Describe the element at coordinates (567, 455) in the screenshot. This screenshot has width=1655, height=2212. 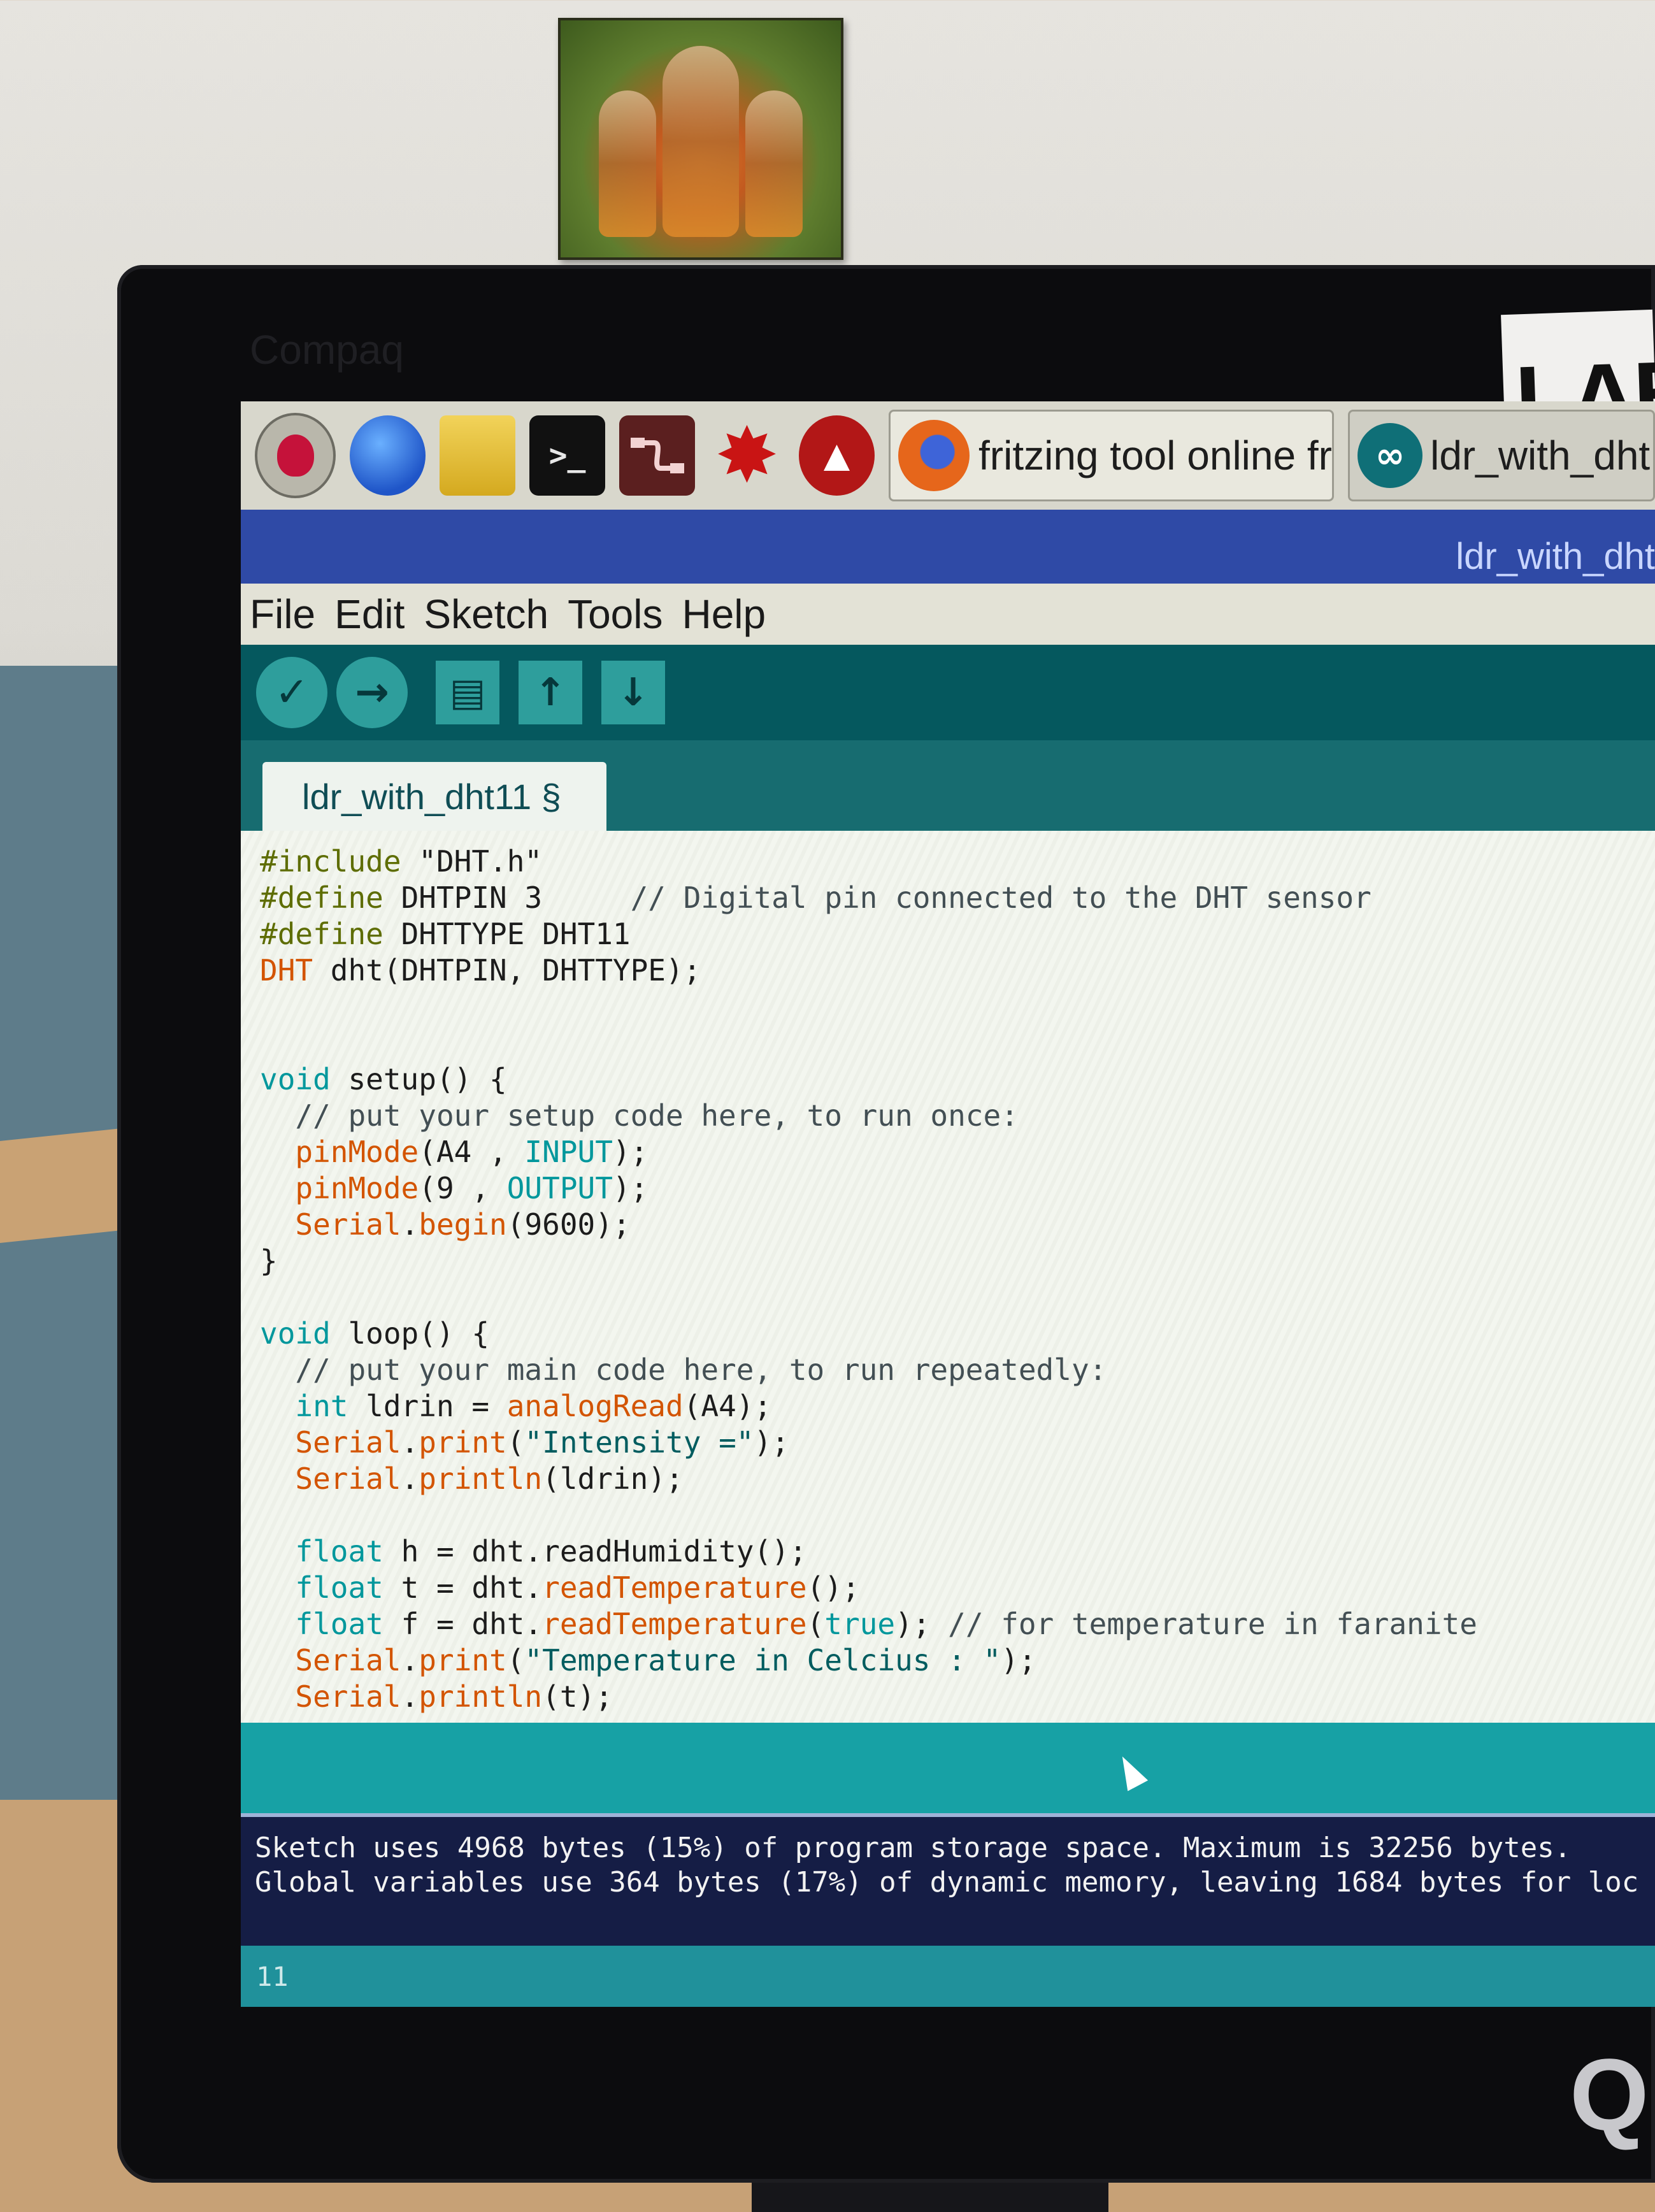
I see `terminal-icon: >_` at that location.